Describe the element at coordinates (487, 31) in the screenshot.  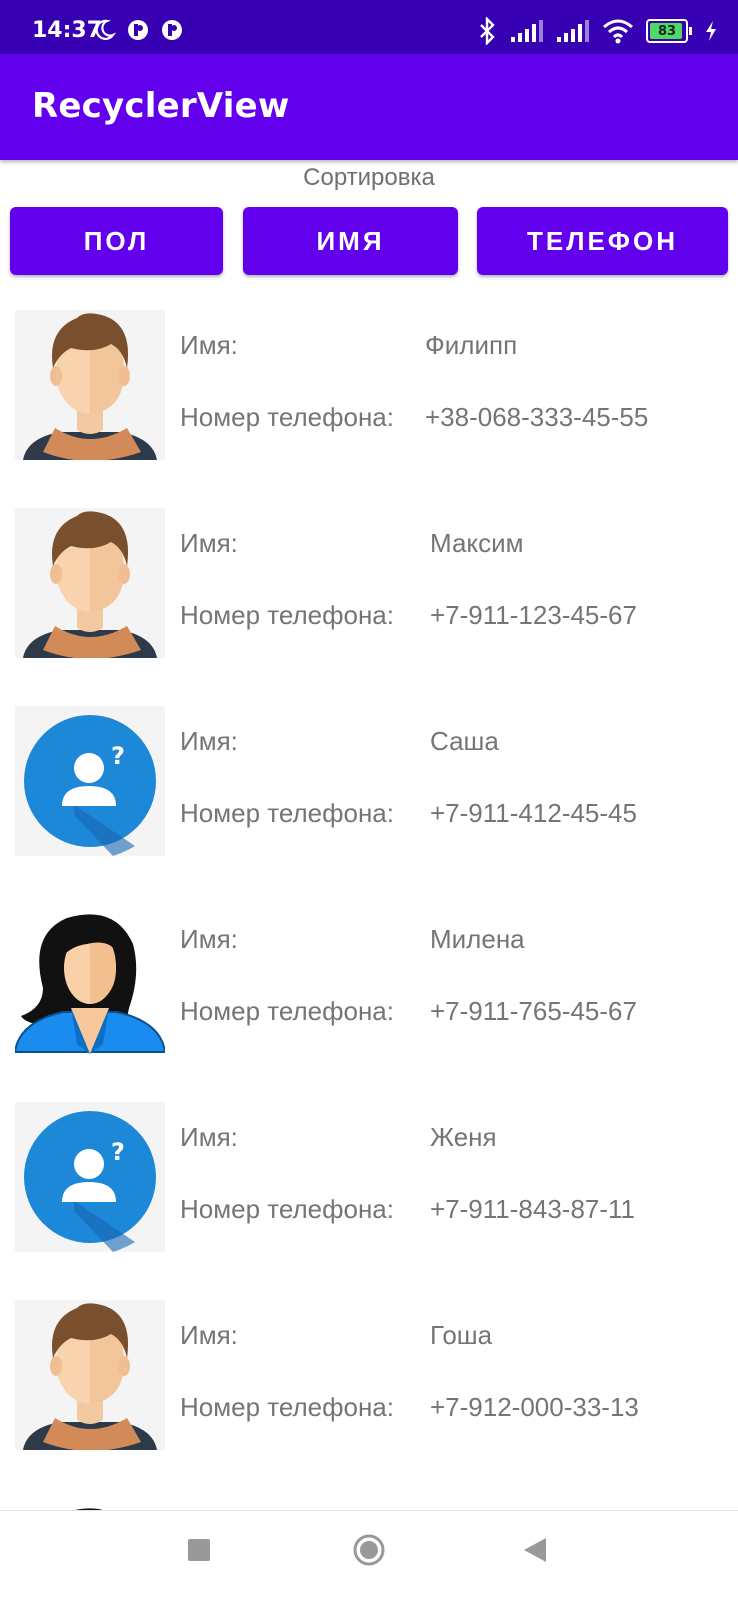
I see `bluetooth-icon` at that location.